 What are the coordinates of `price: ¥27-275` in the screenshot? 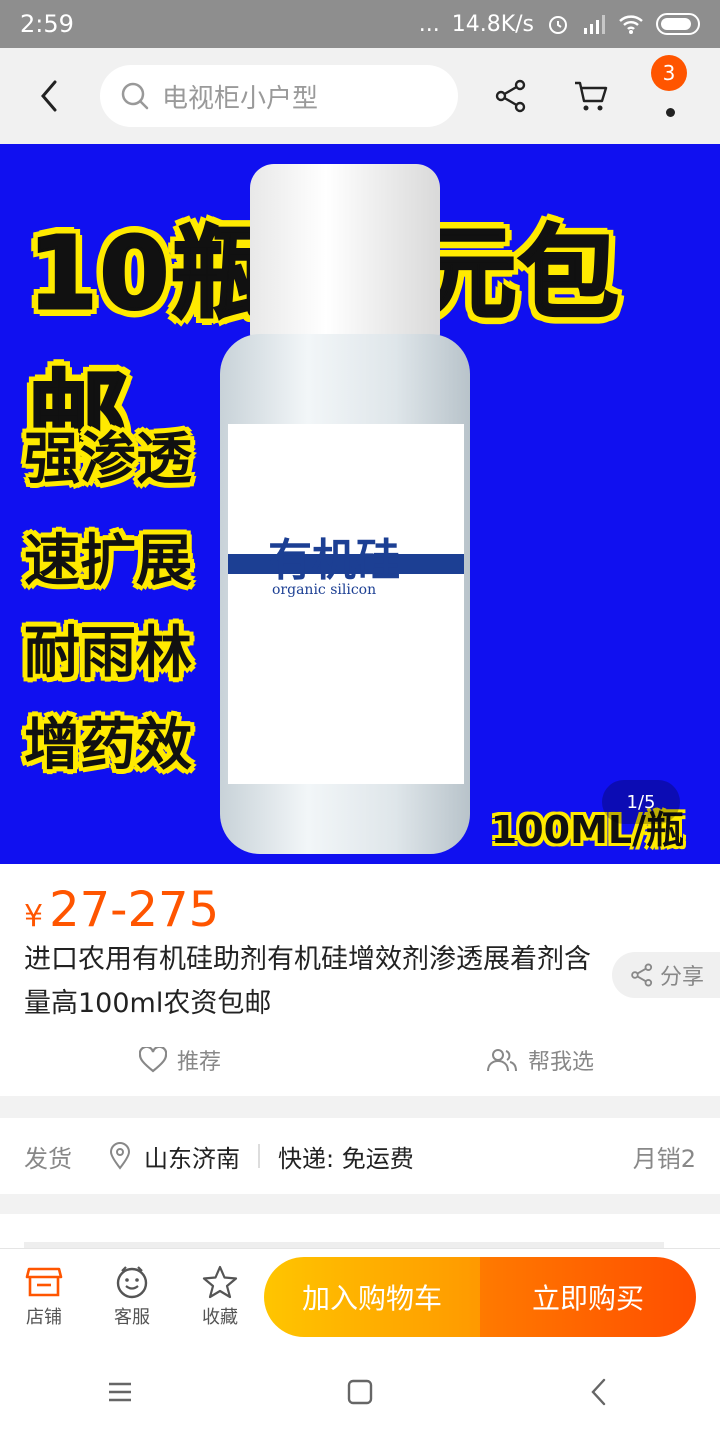 It's located at (121, 910).